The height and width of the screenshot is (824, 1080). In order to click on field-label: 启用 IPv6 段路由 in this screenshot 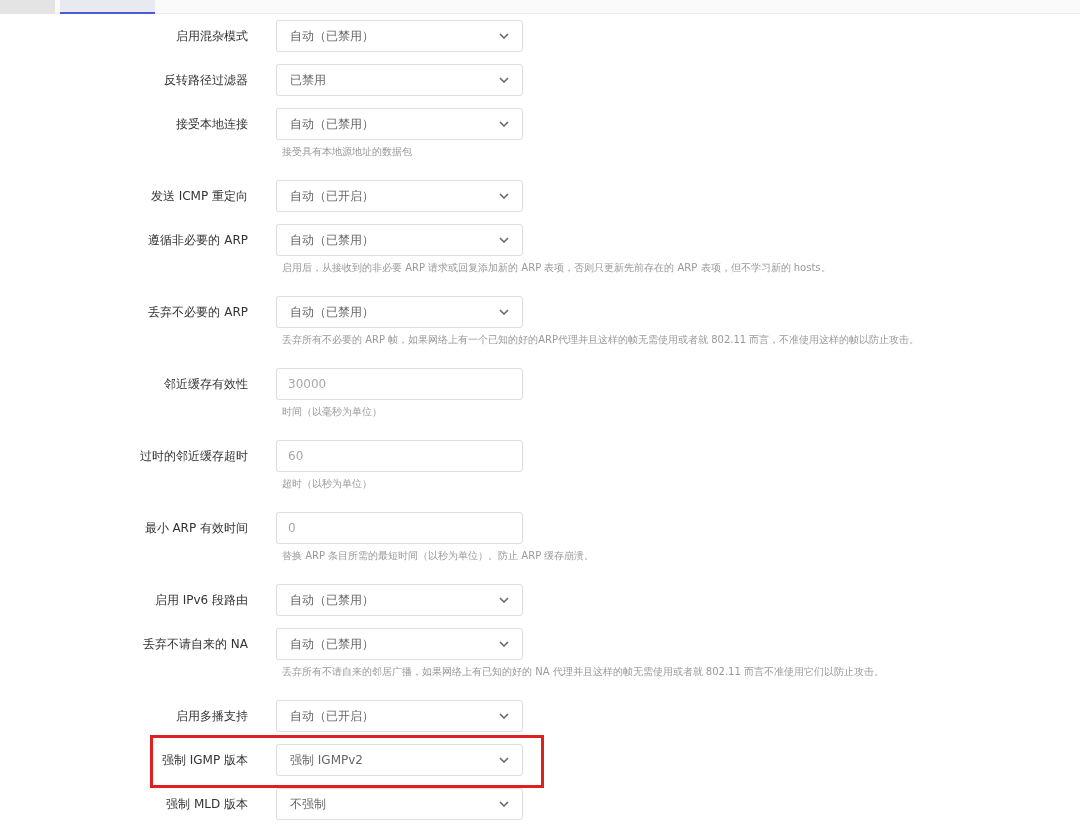, I will do `click(201, 600)`.